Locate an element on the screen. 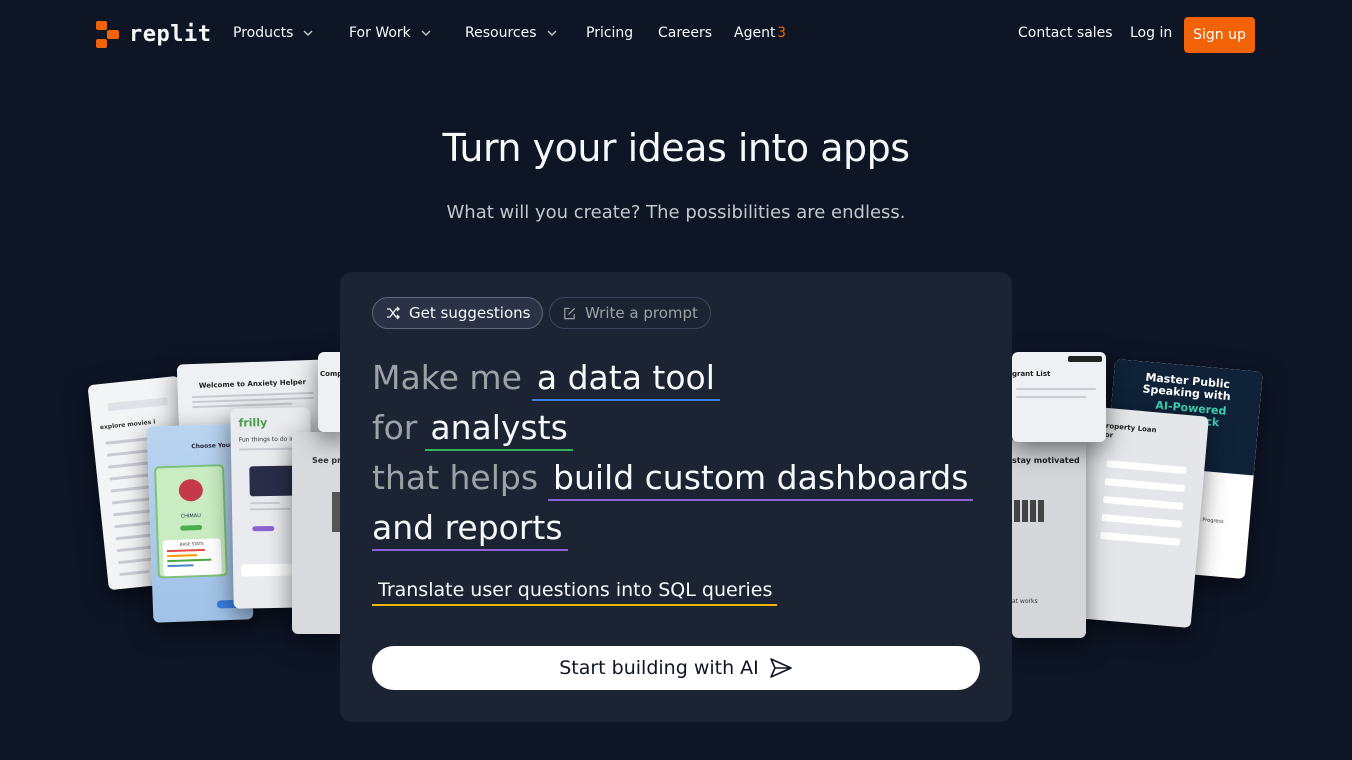 This screenshot has width=1352, height=760. nav-resources: Resources is located at coordinates (512, 33).